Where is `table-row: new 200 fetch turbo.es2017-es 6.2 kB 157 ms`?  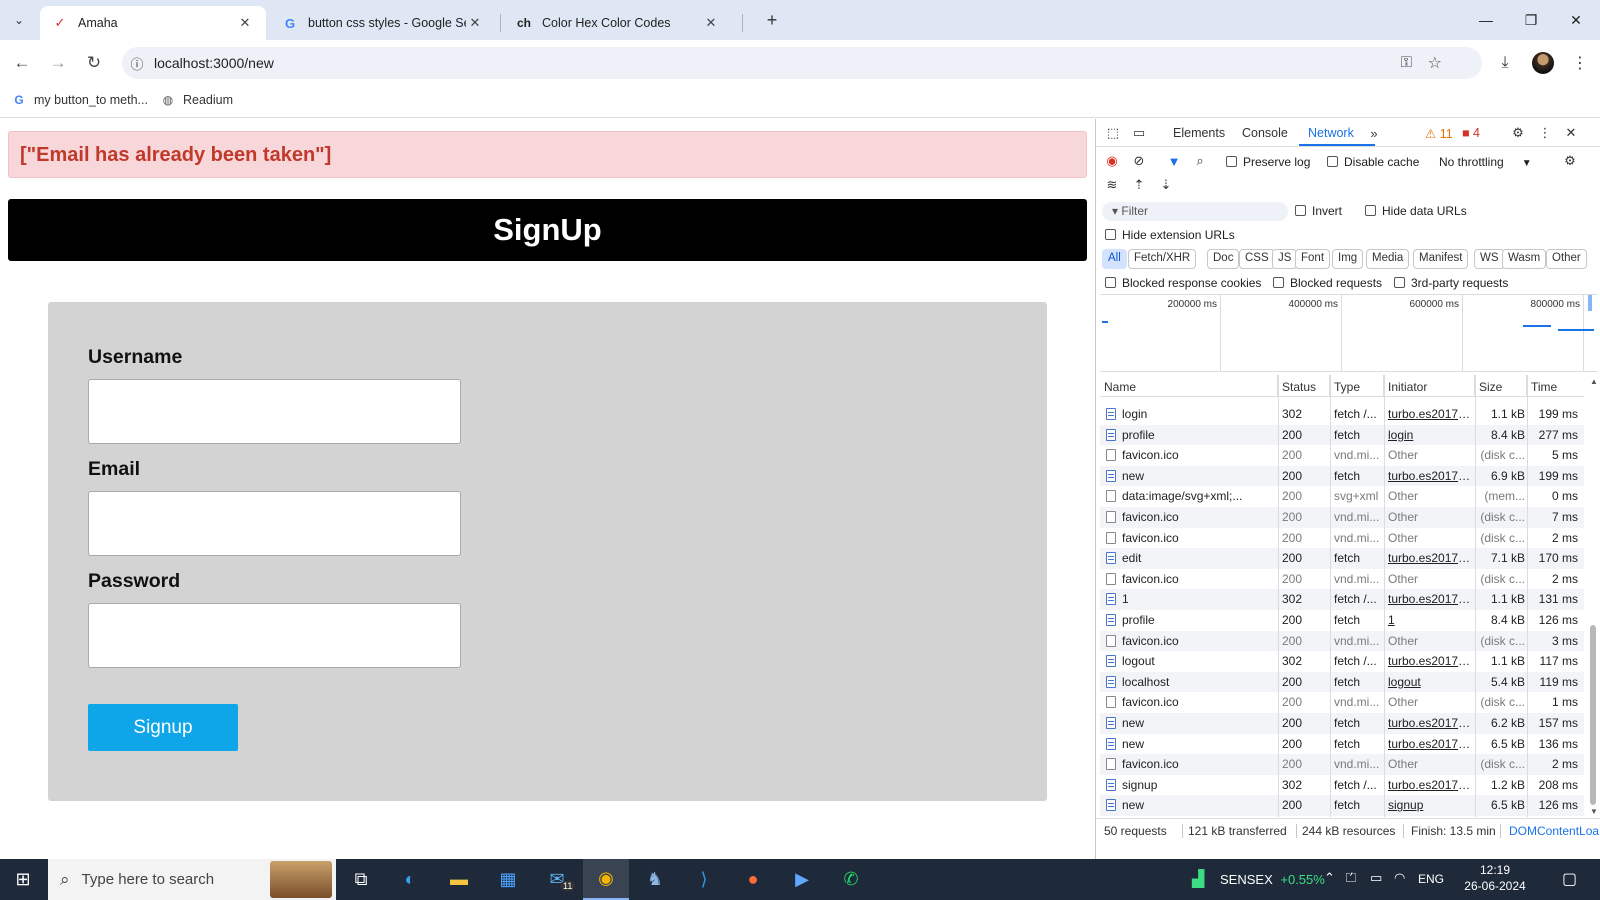 table-row: new 200 fetch turbo.es2017-es 6.2 kB 157 ms is located at coordinates (1342, 723).